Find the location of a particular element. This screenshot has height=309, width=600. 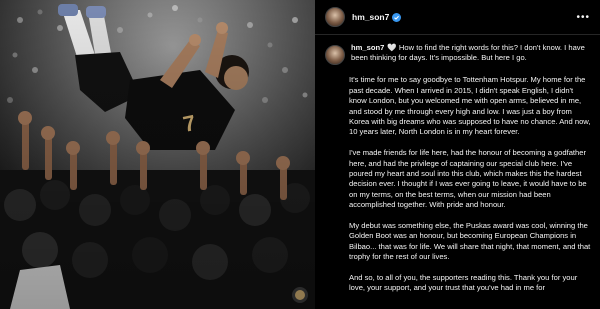

more-dots-icon: ••• is located at coordinates (583, 17).